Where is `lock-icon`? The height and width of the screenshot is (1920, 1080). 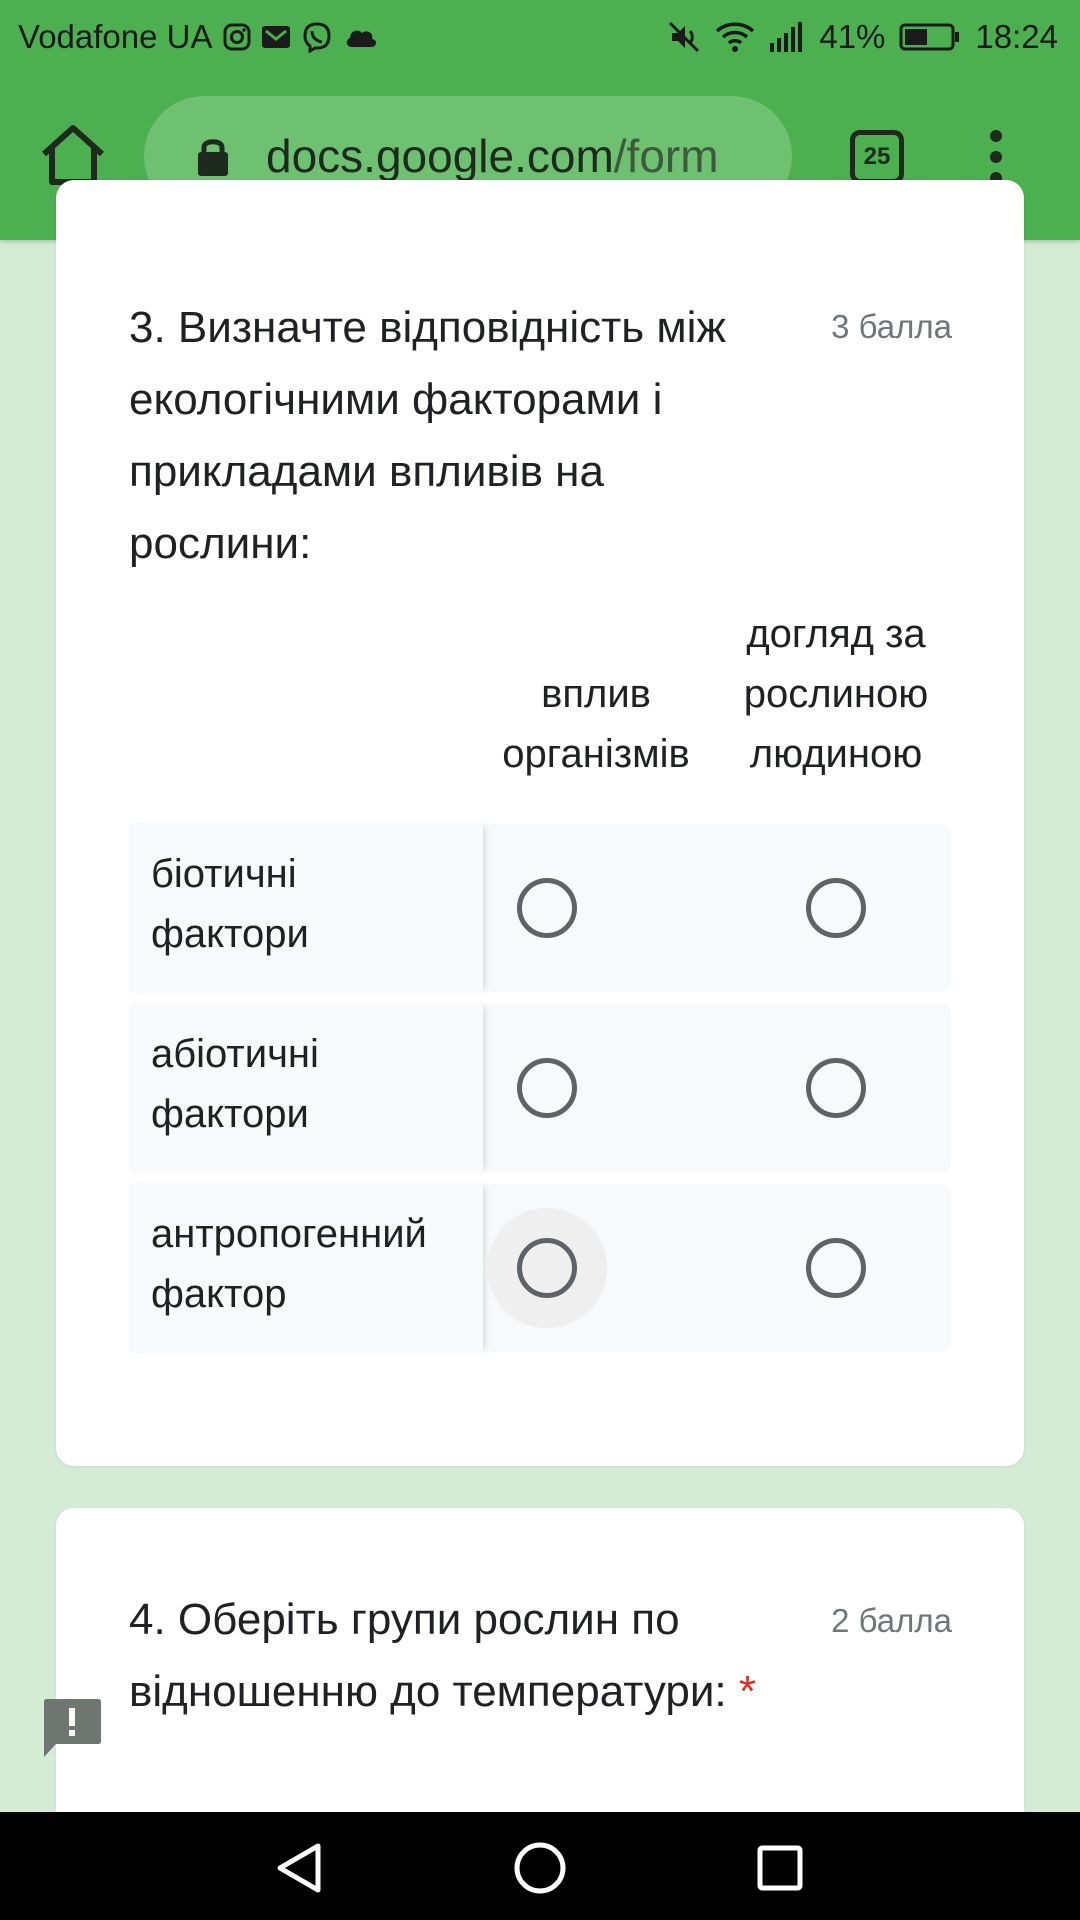 lock-icon is located at coordinates (213, 157).